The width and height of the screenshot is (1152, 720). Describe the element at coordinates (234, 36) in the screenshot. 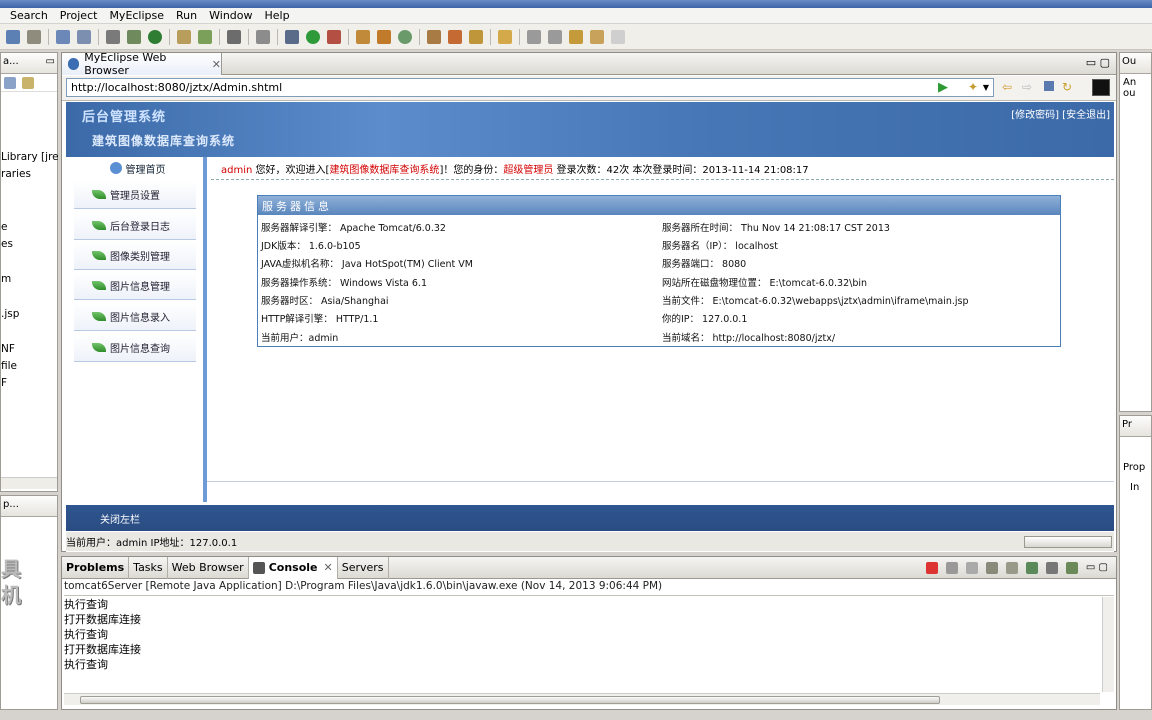

I see `console-icon` at that location.